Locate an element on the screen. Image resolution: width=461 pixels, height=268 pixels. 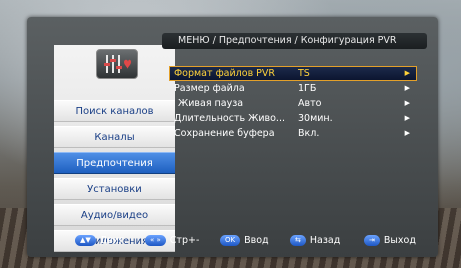
setting-label: Формат файлов PVR is located at coordinates (225, 73).